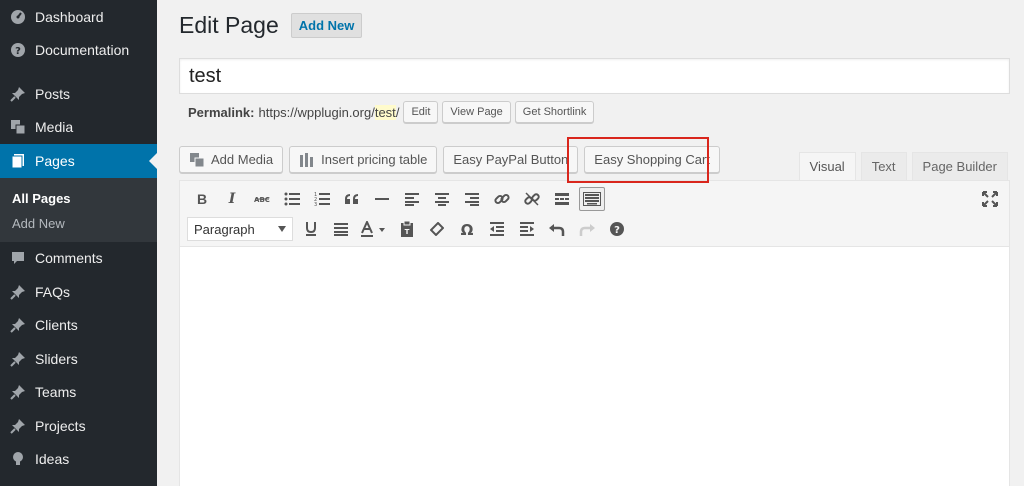 The image size is (1024, 486). I want to click on sidebar-item-label: Dashboard, so click(69, 16).